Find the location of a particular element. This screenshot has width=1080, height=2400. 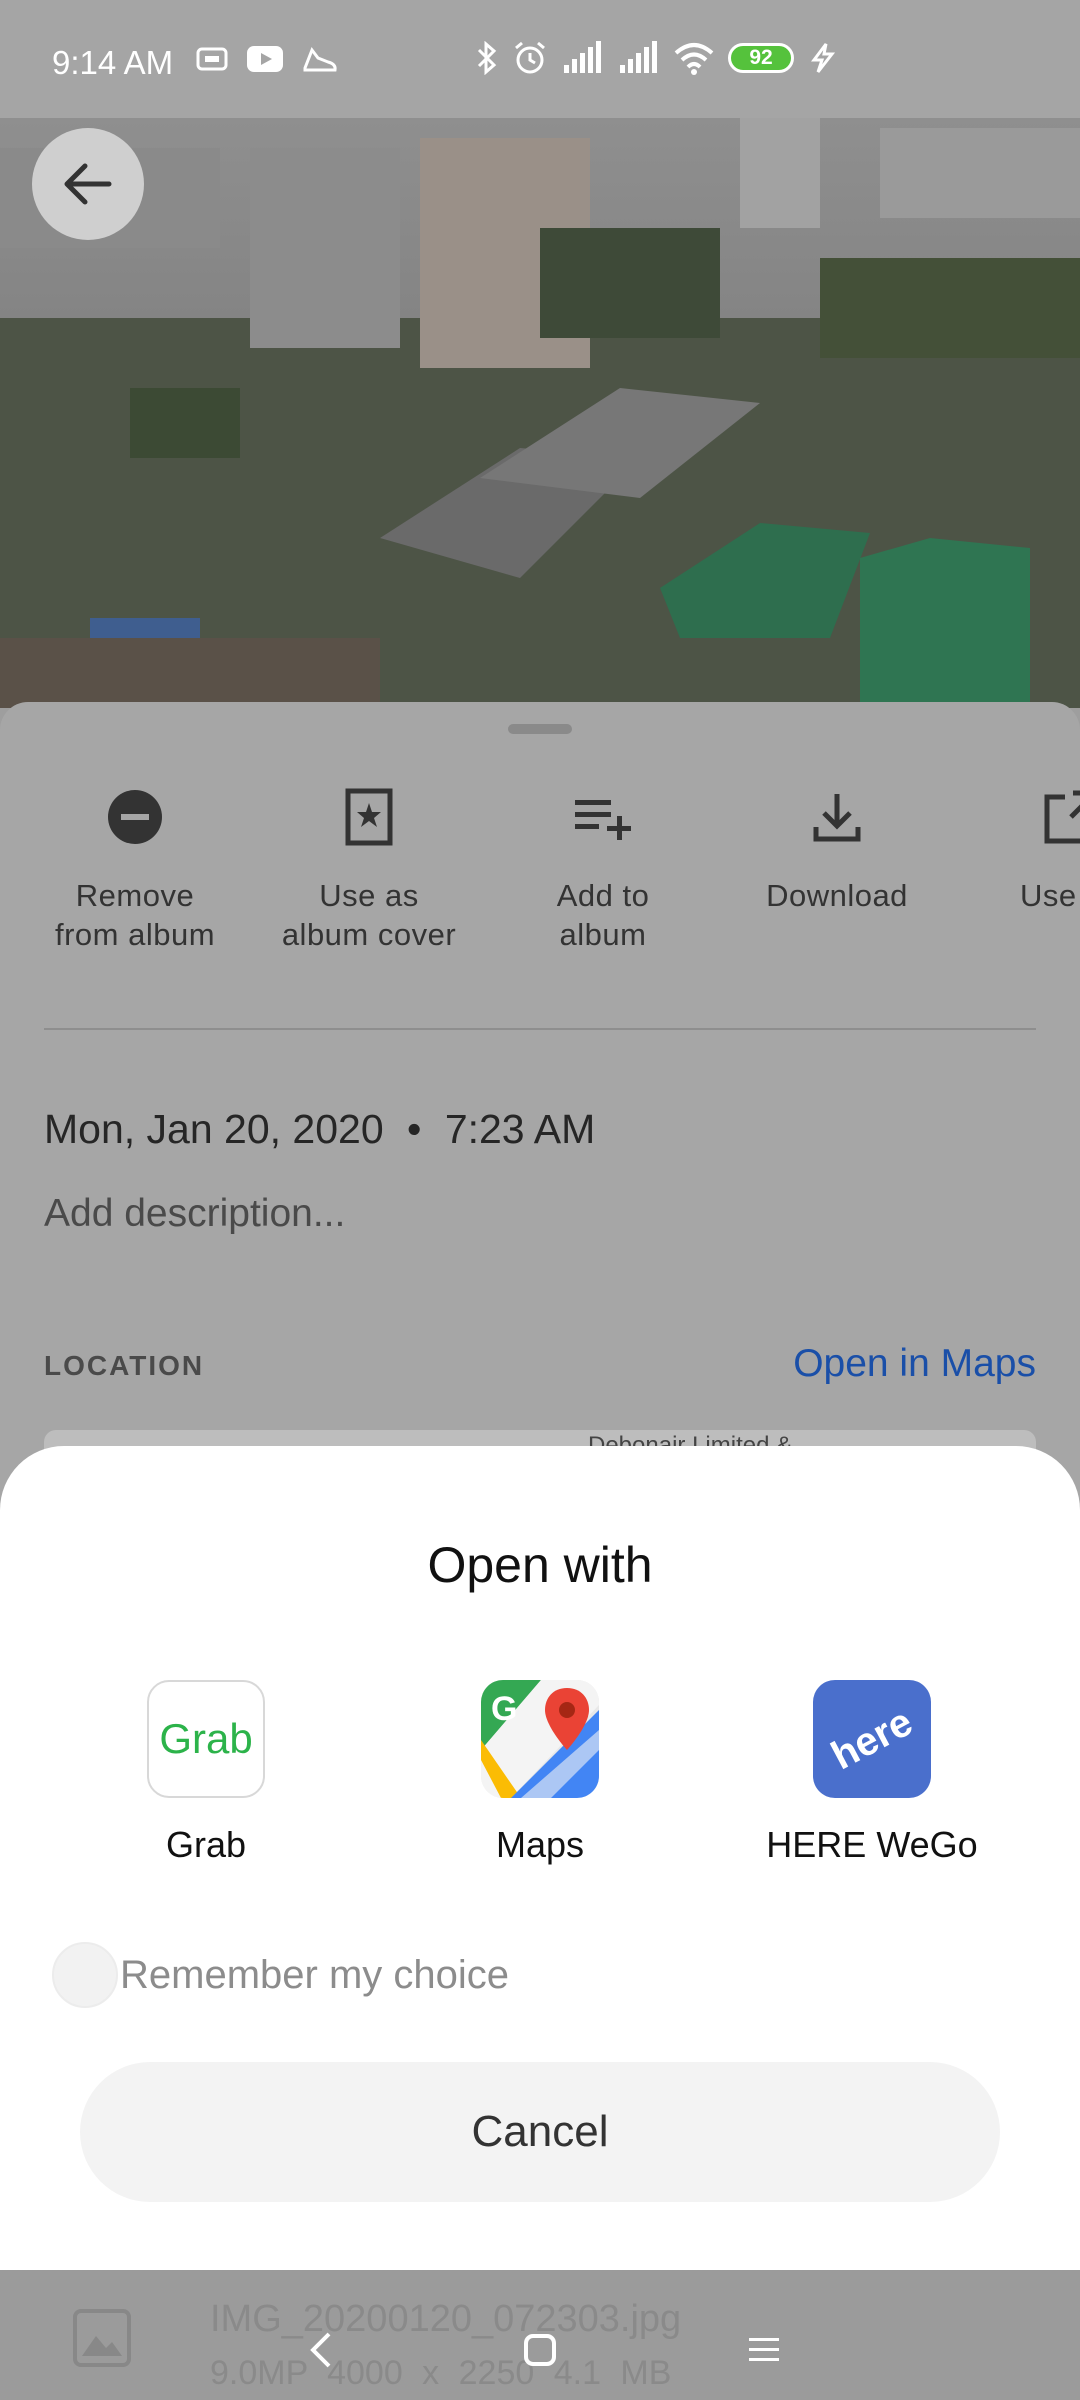

google-maps-app-icon: G is located at coordinates (540, 1739).